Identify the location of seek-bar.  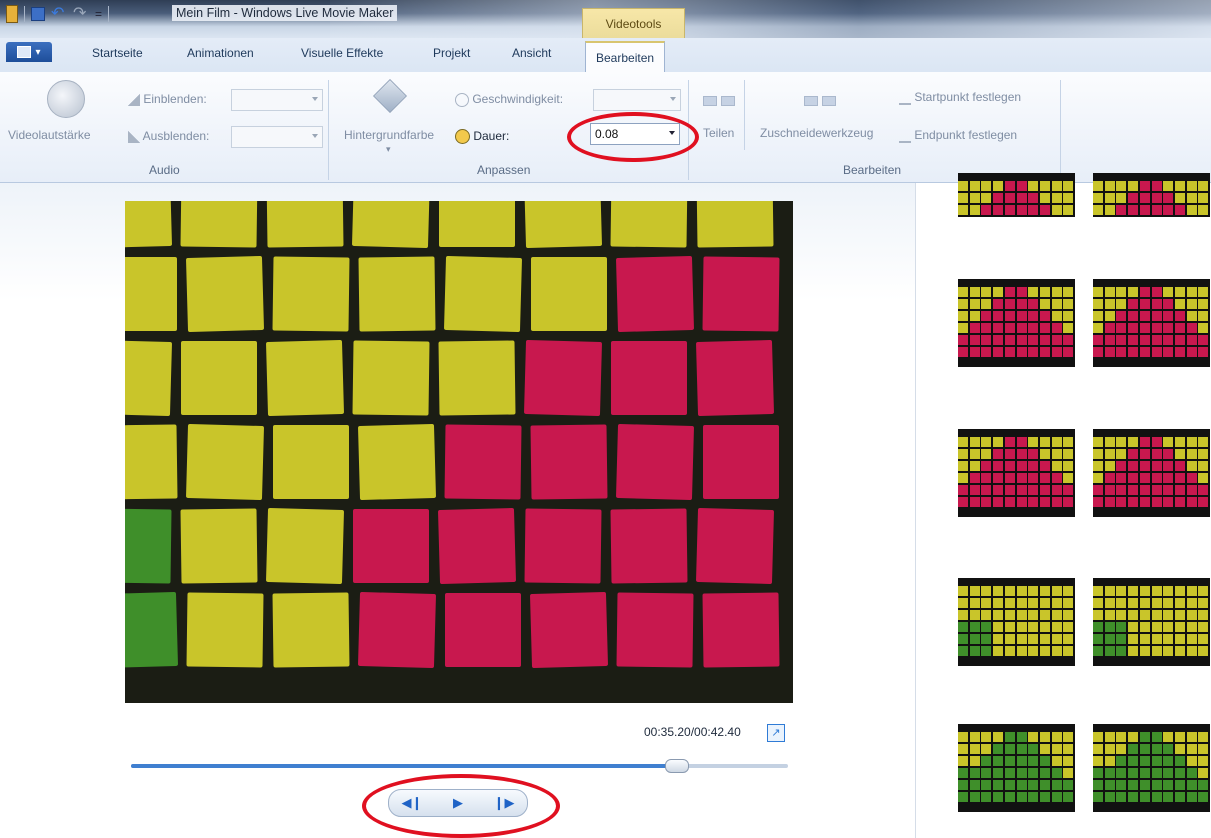
(459, 766).